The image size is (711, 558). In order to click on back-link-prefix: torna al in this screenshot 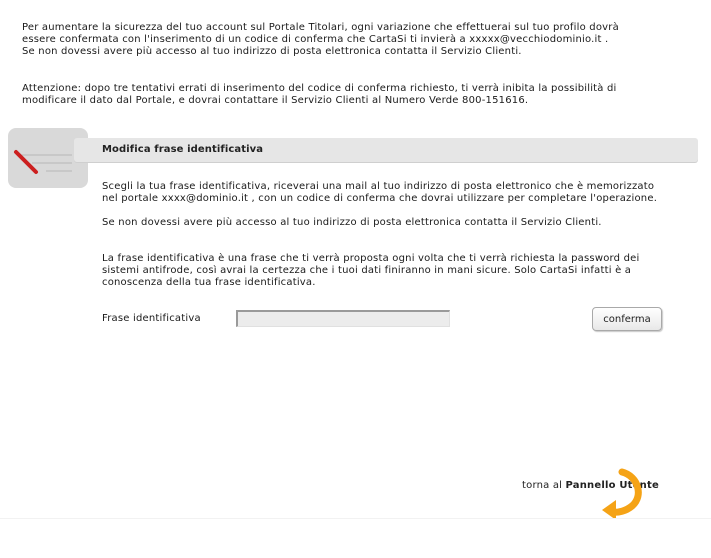, I will do `click(542, 485)`.